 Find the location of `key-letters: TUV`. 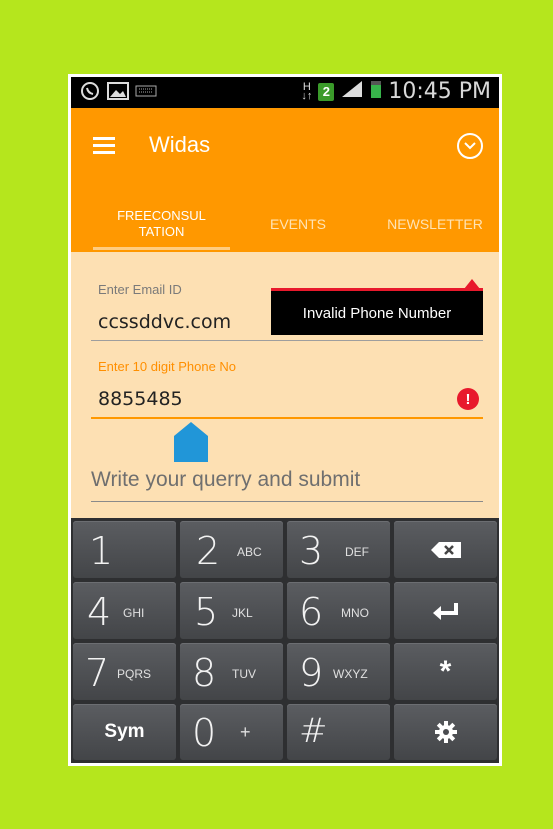

key-letters: TUV is located at coordinates (244, 674).